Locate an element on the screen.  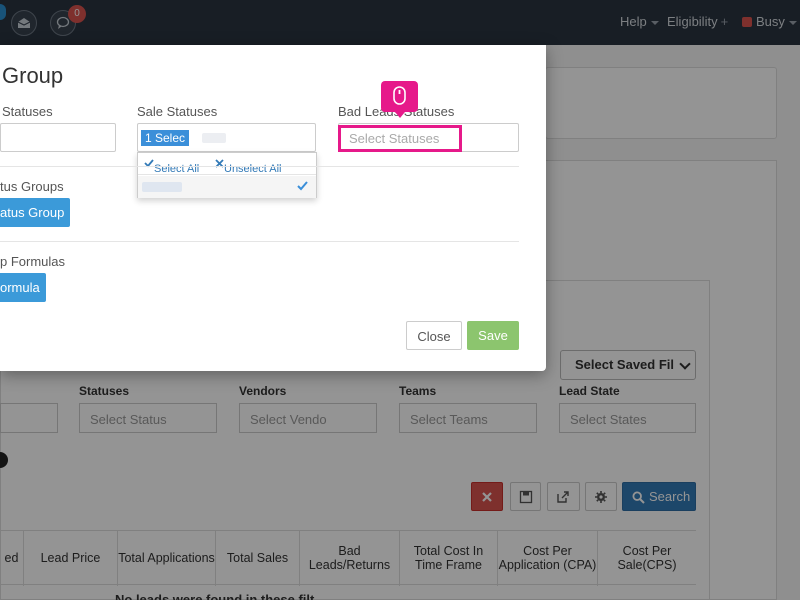
sale-statuses-label: Sale Statuses is located at coordinates (177, 111).